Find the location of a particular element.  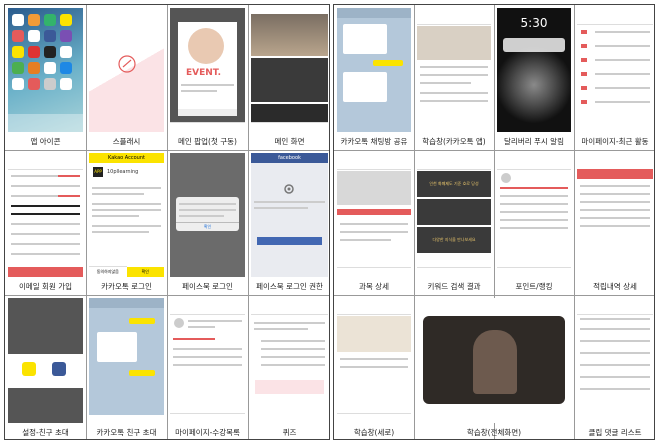

kakao-header: Kakao Account is located at coordinates (126, 158).